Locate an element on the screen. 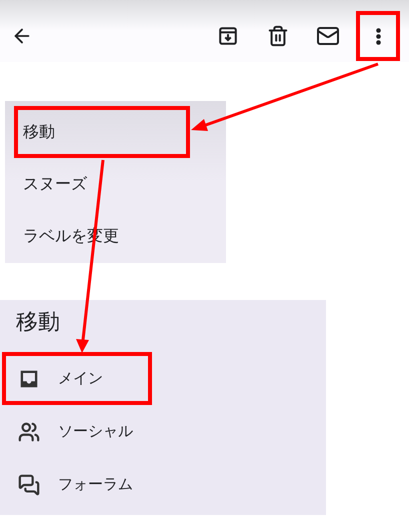 The width and height of the screenshot is (409, 527). people-icon is located at coordinates (29, 431).